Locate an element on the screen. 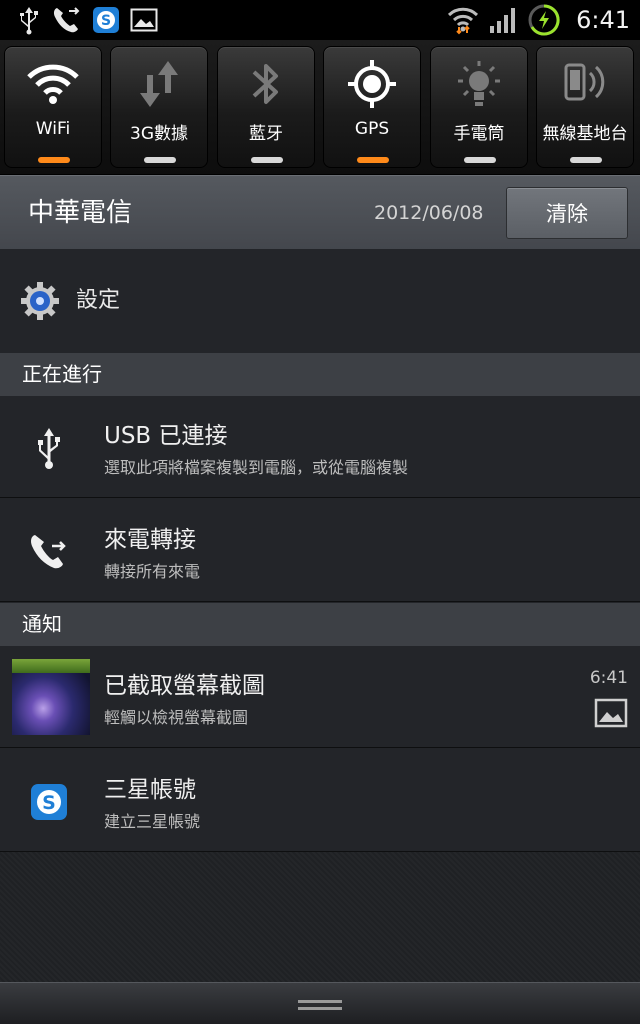 This screenshot has width=640, height=1024. panel-drag-handle is located at coordinates (320, 1003).